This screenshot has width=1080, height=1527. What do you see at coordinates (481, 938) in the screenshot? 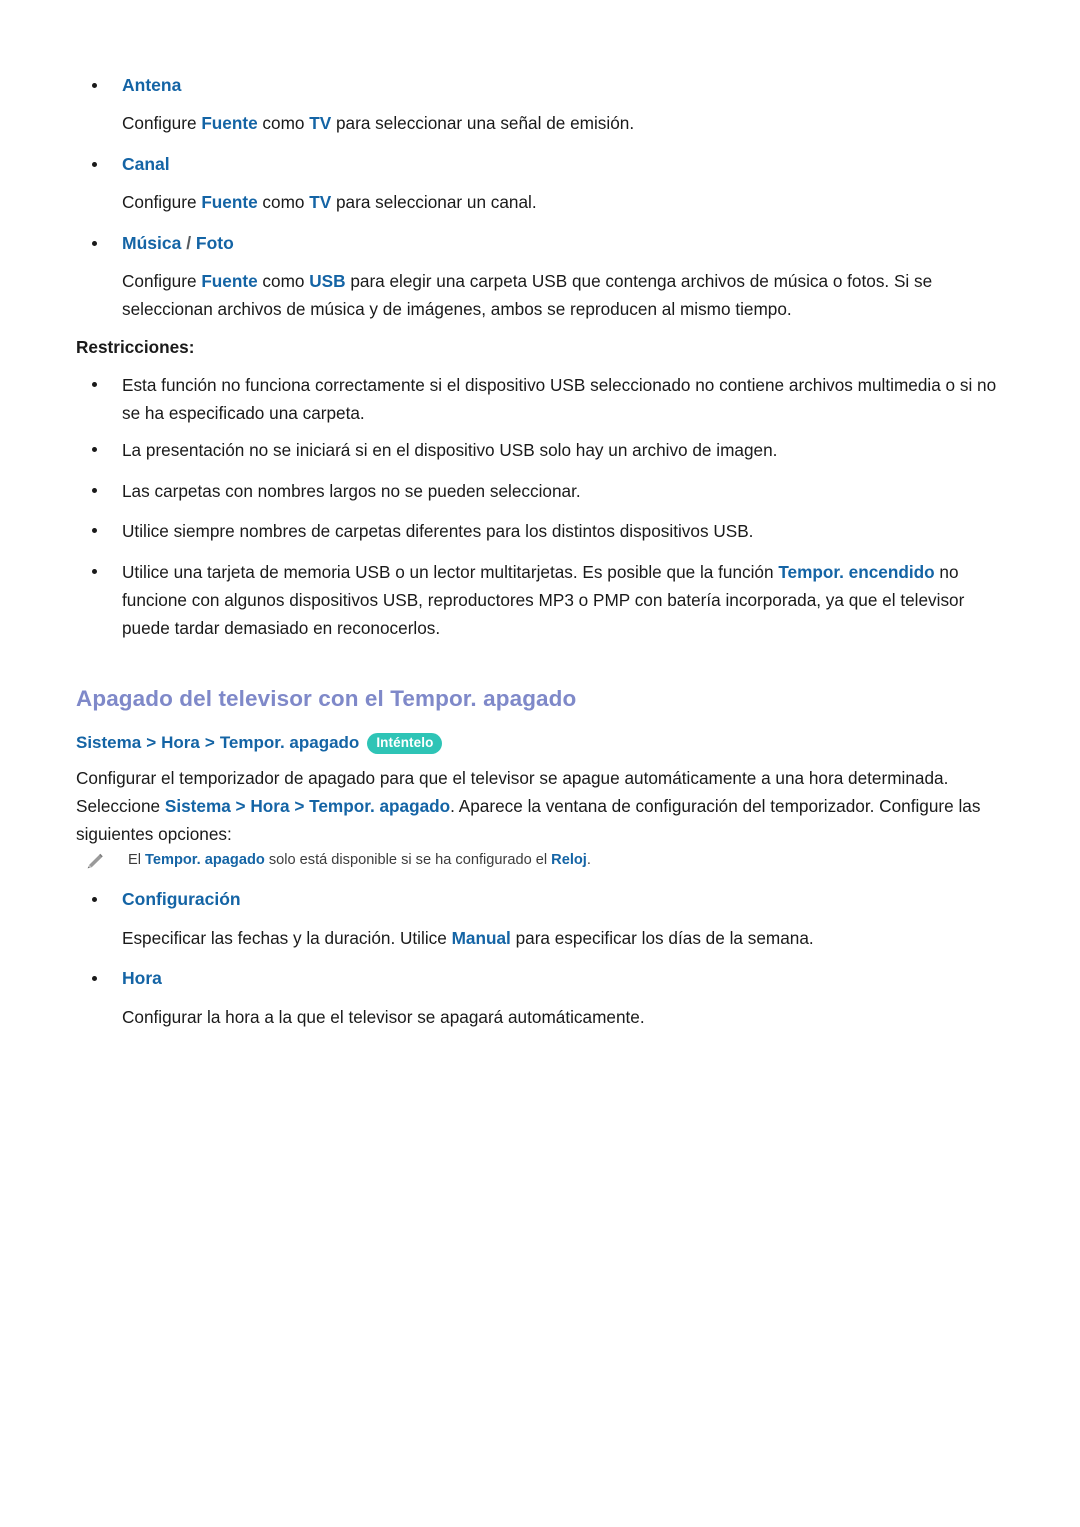
I see `keyword-manual: Manual` at bounding box center [481, 938].